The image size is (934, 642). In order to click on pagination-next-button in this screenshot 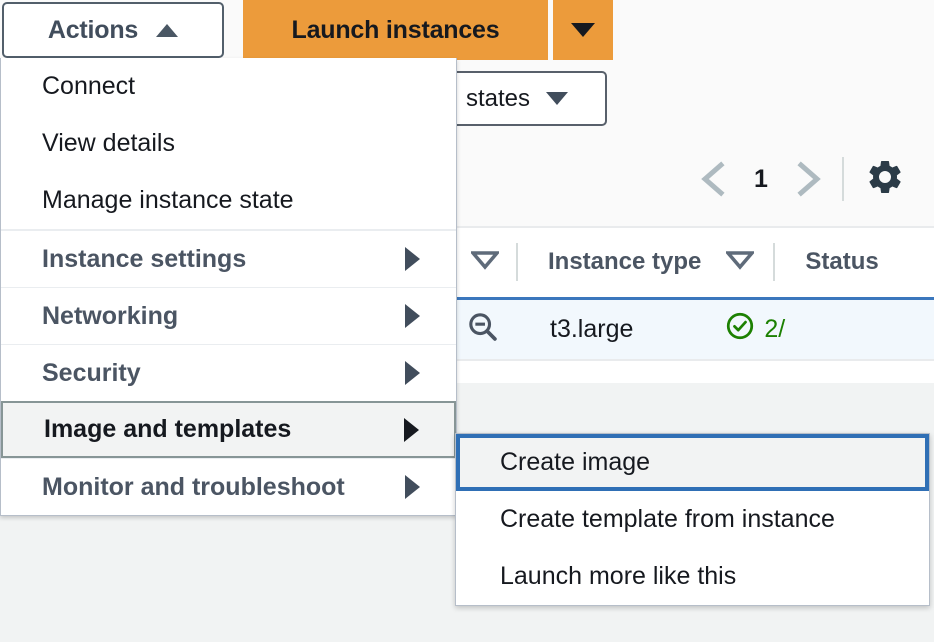, I will do `click(808, 179)`.